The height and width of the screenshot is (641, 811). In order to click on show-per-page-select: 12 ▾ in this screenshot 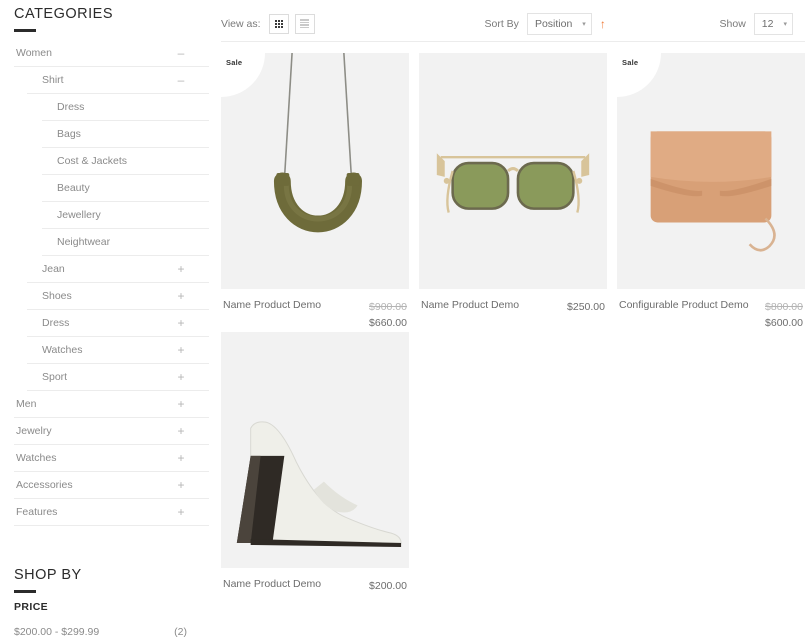, I will do `click(773, 23)`.